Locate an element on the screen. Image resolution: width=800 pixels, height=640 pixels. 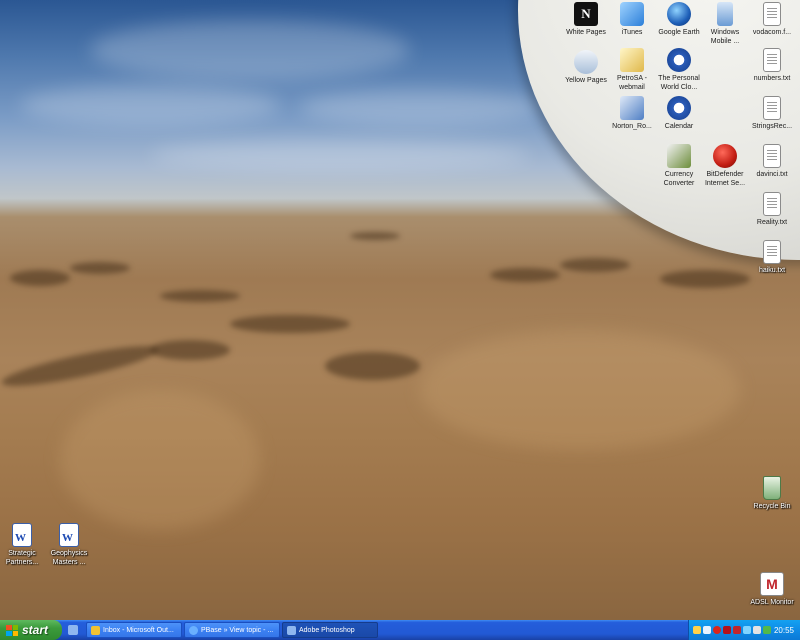
desktop-icon-recycle-bin: Recycle Bin is located at coordinates (767, 493).